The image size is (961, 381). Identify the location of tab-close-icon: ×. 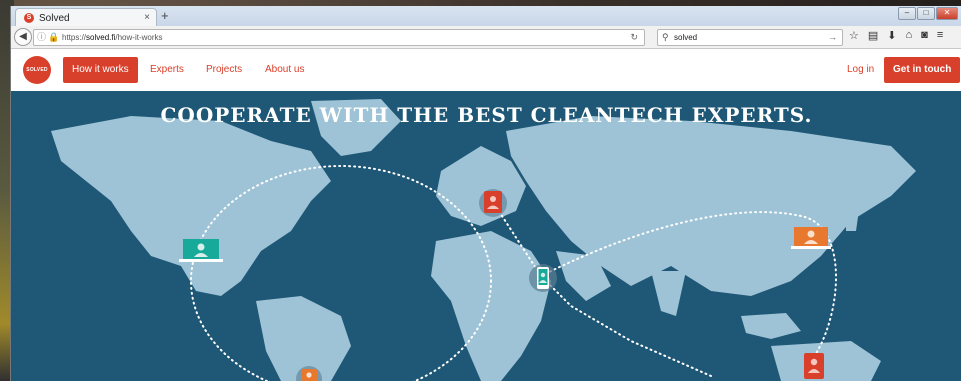
(147, 17).